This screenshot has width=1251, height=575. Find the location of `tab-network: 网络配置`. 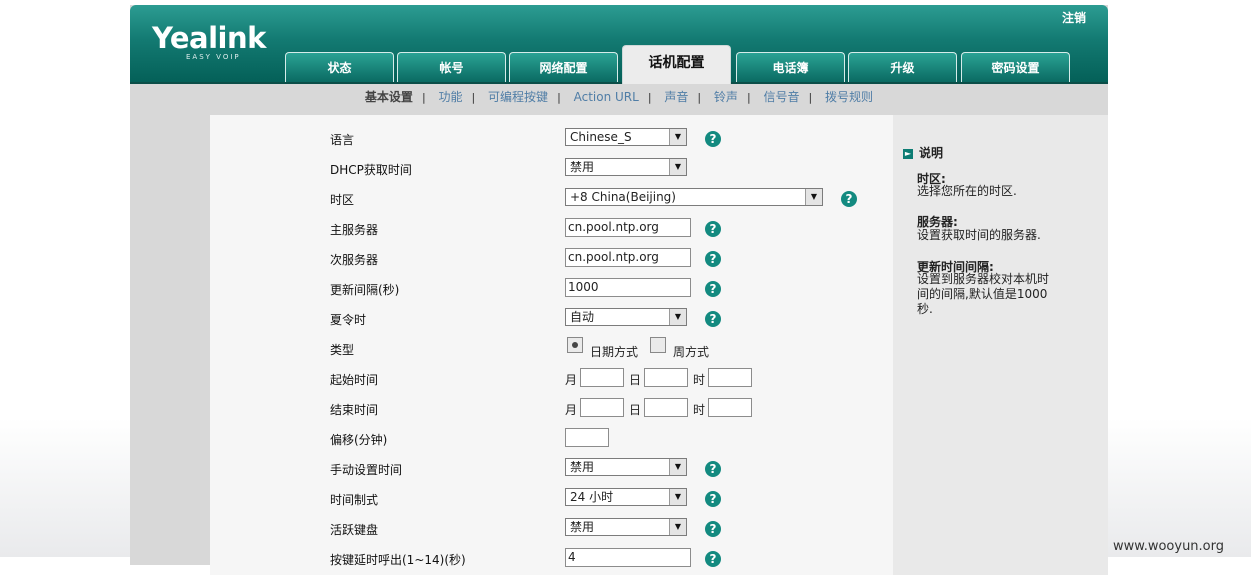

tab-network: 网络配置 is located at coordinates (563, 67).